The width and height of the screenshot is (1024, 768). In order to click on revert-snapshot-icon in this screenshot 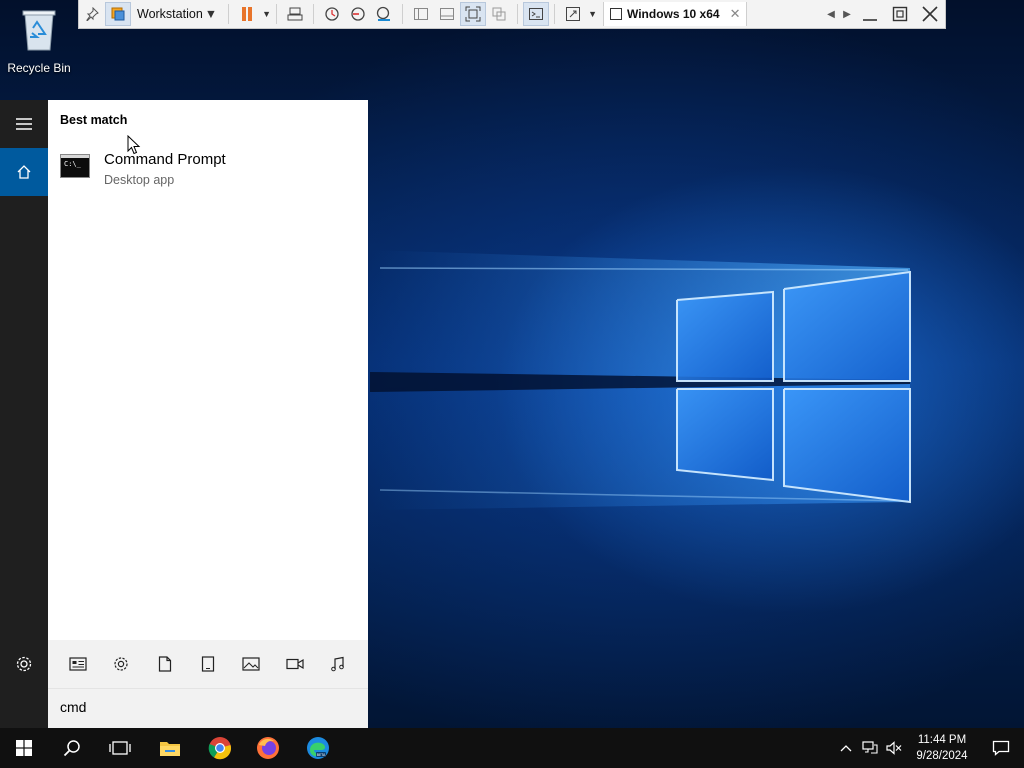, I will do `click(358, 14)`.